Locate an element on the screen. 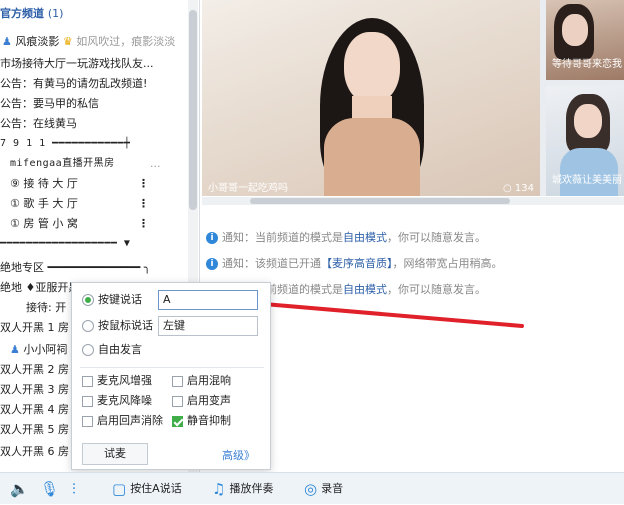 This screenshot has width=624, height=505. checkbox-mic-boost: 麦克风增强 is located at coordinates (117, 381).